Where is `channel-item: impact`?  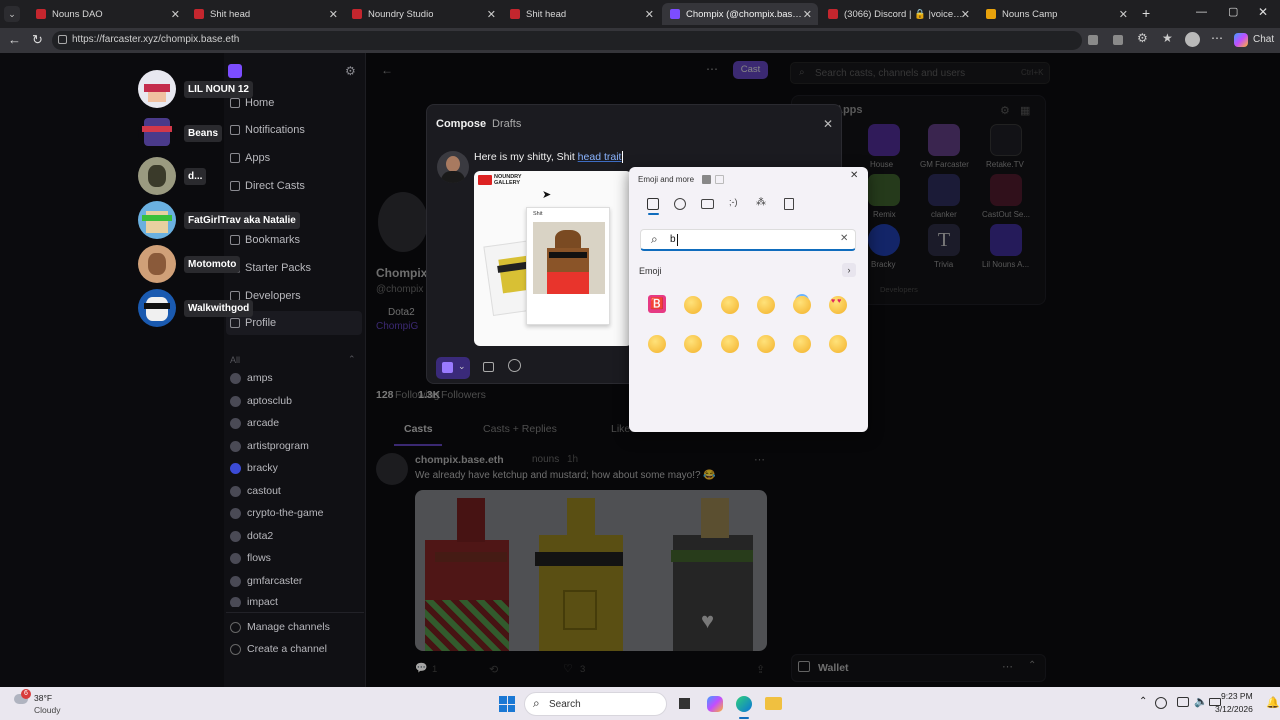
channel-item: impact is located at coordinates (254, 602).